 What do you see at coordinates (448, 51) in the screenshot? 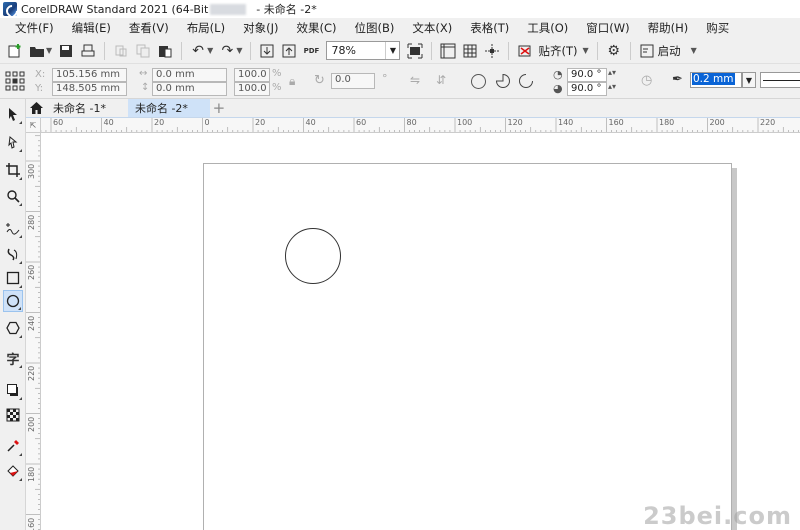
I see `show-rulers-icon` at bounding box center [448, 51].